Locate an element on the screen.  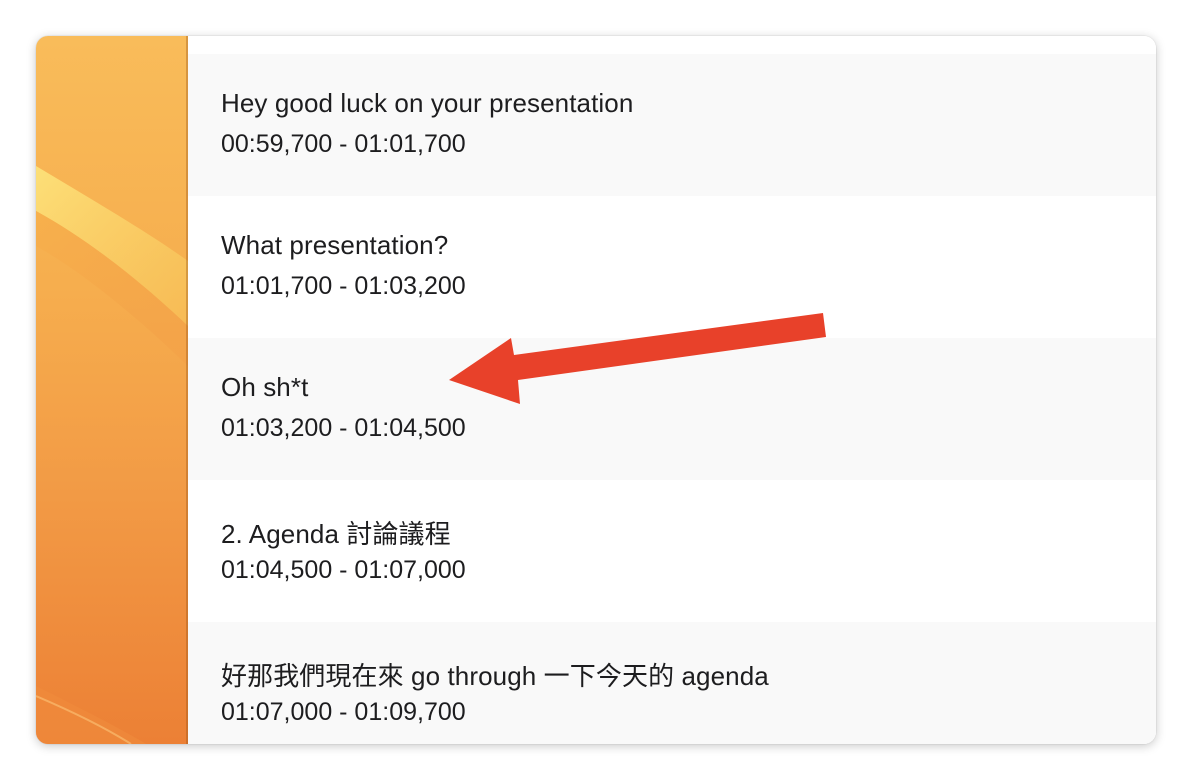
subtitle-text: 2. Agenda 討論議程 is located at coordinates (336, 534).